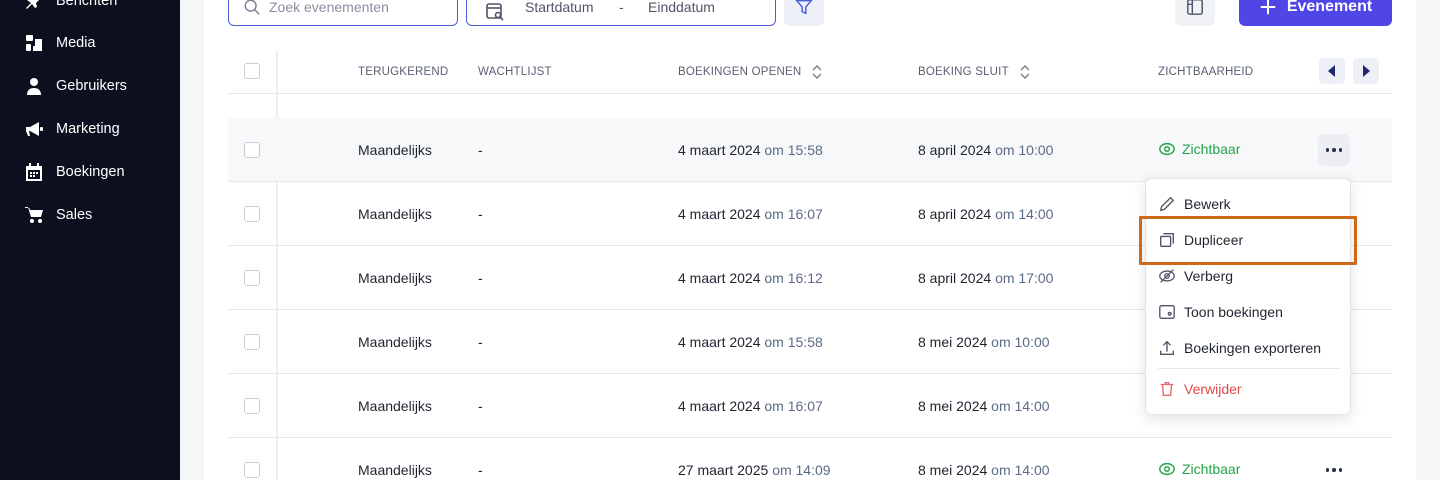  What do you see at coordinates (810, 93) in the screenshot?
I see `header-divider` at bounding box center [810, 93].